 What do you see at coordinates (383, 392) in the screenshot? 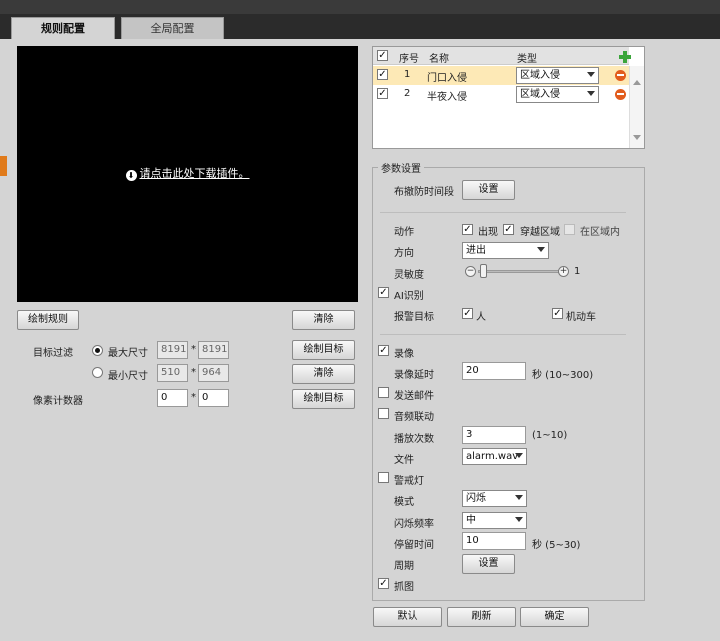
I see `send-email-checkbox` at bounding box center [383, 392].